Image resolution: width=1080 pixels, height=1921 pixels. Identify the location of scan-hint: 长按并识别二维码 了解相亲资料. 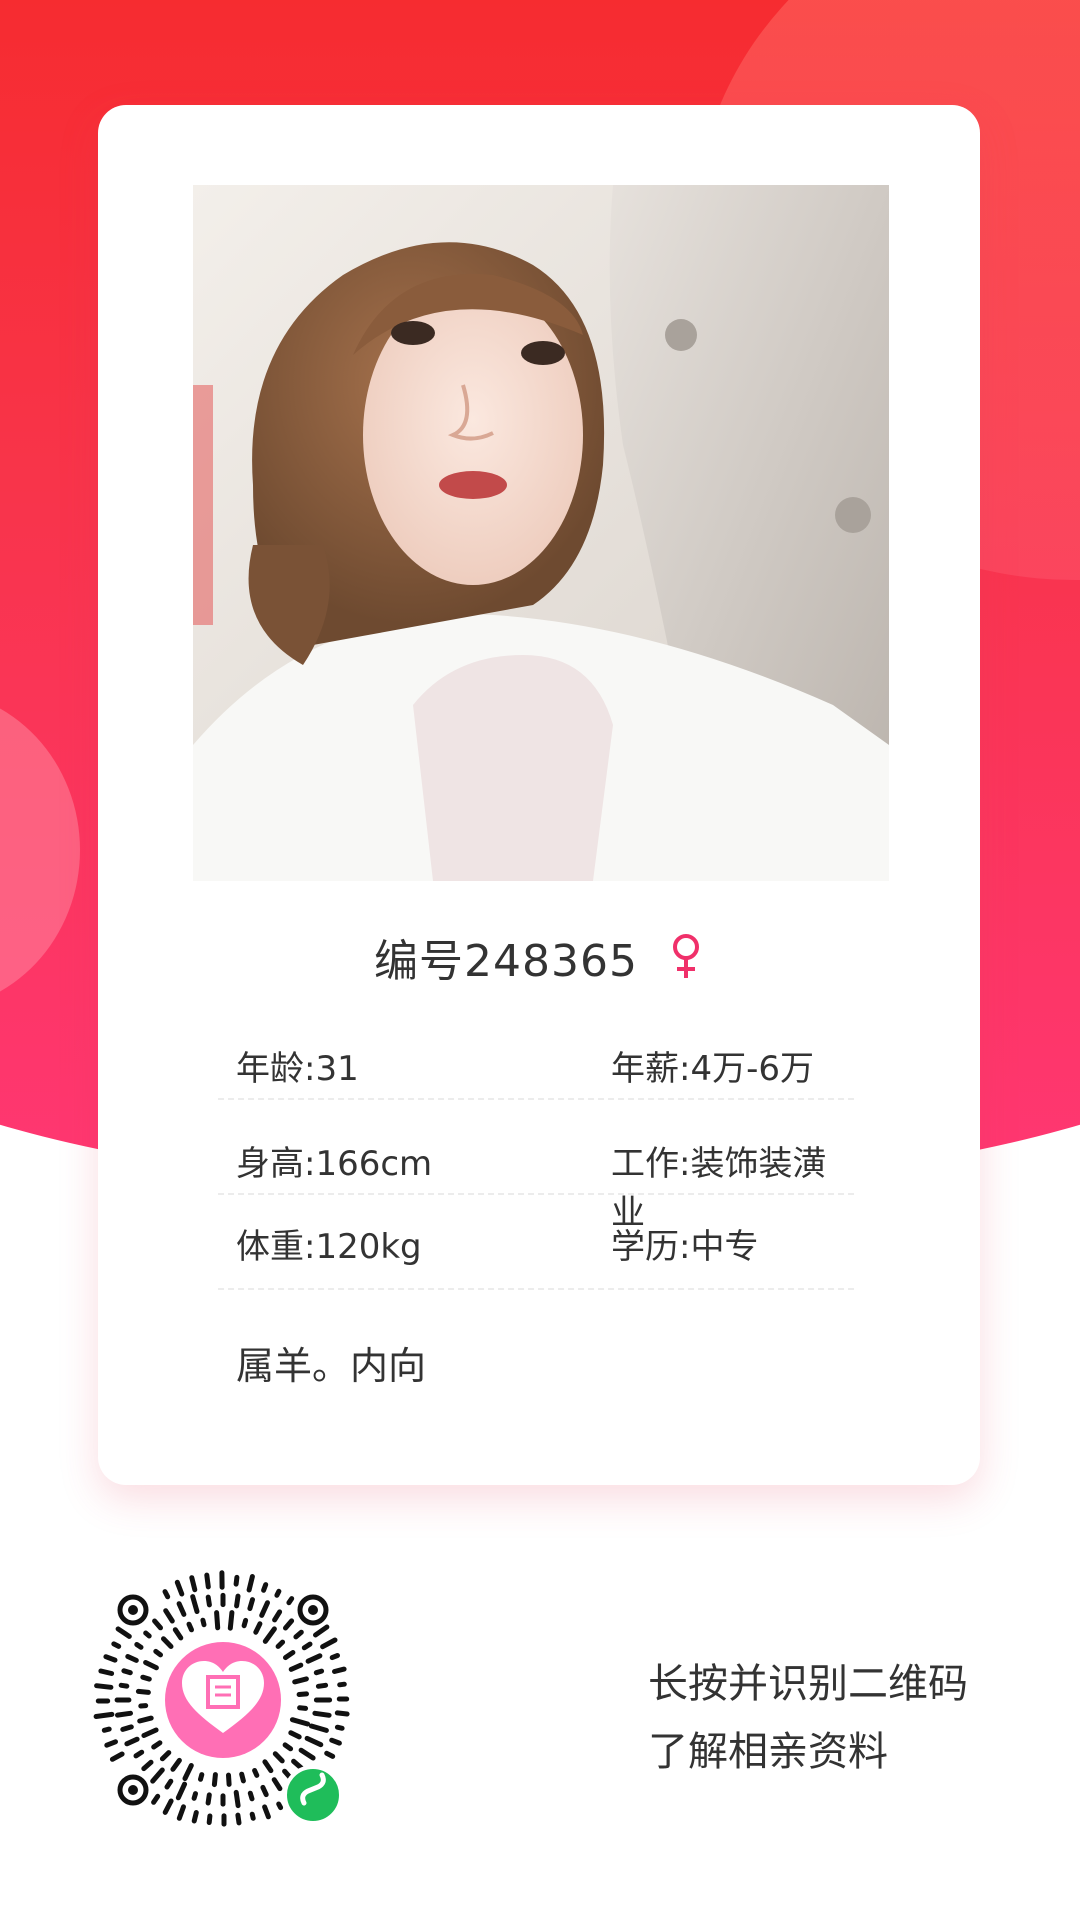
(808, 1718).